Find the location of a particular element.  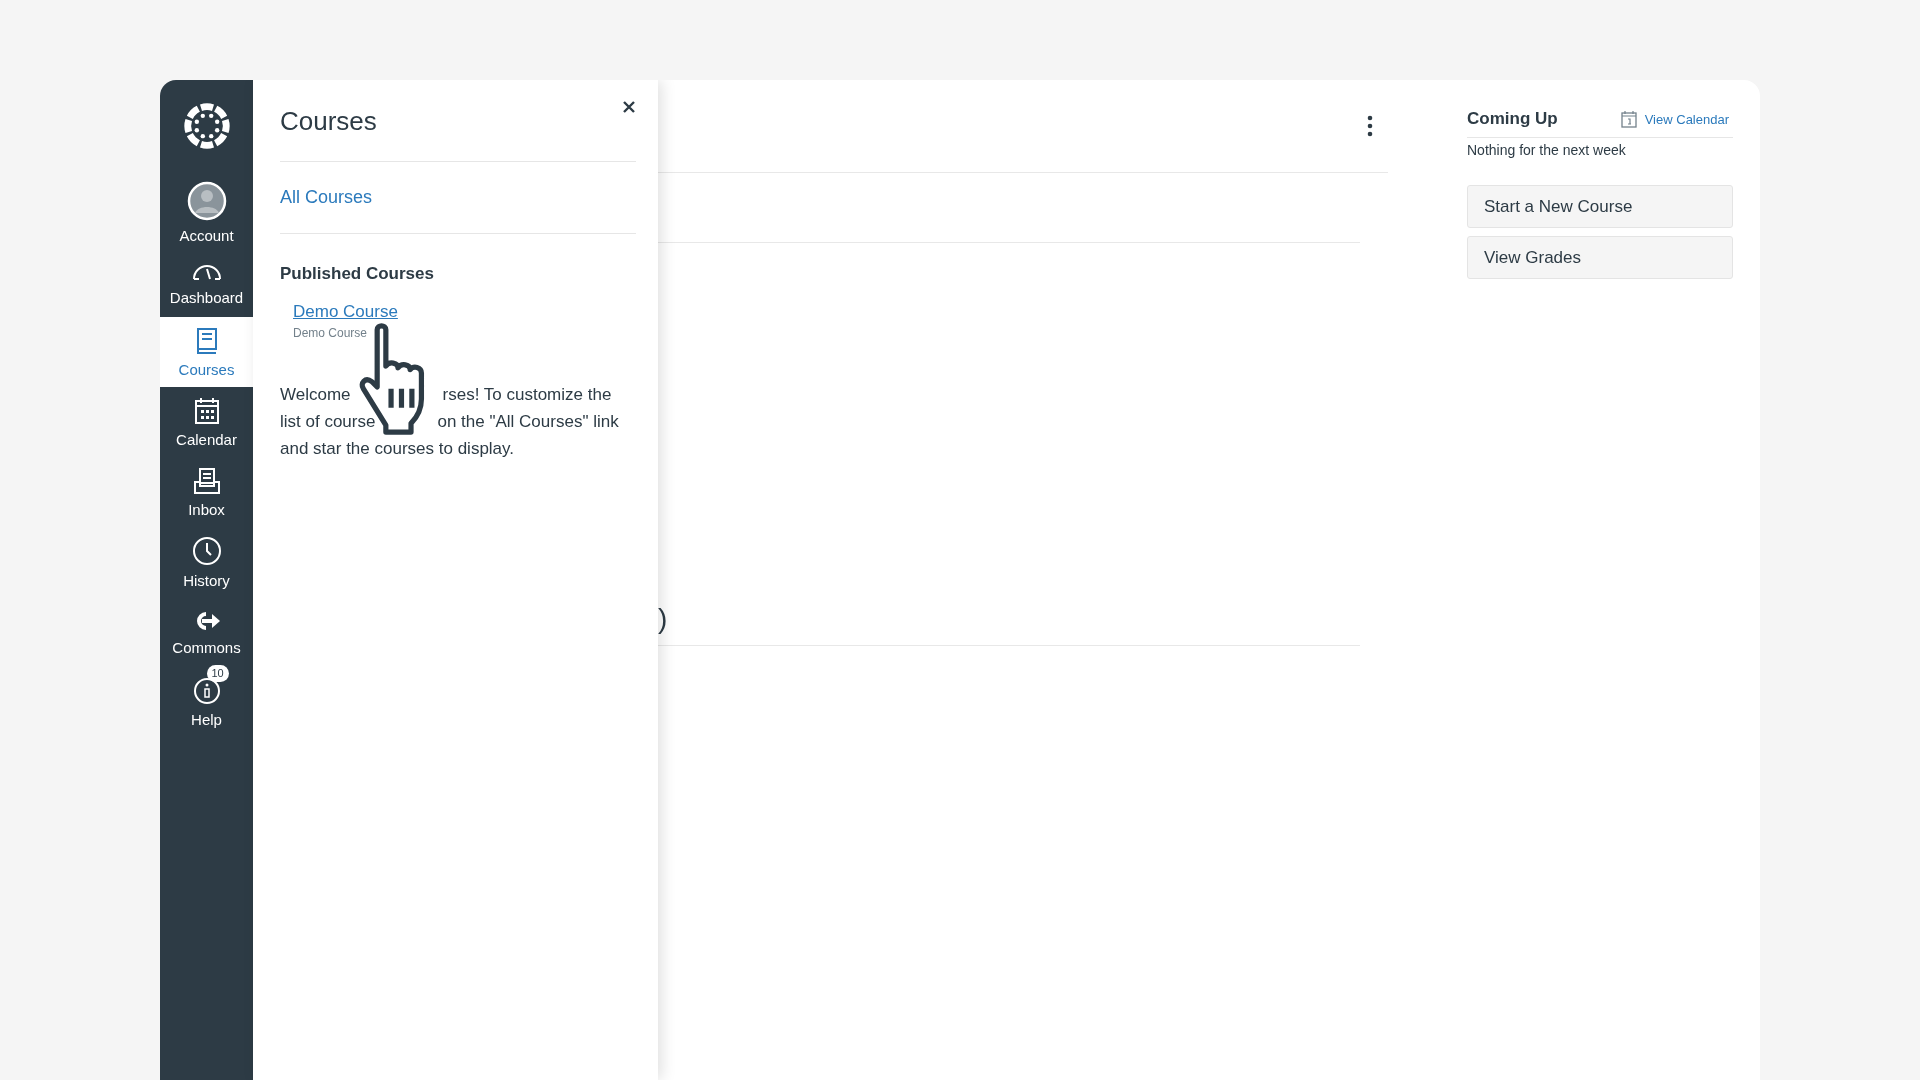

action-button: View Grades is located at coordinates (1600, 257).